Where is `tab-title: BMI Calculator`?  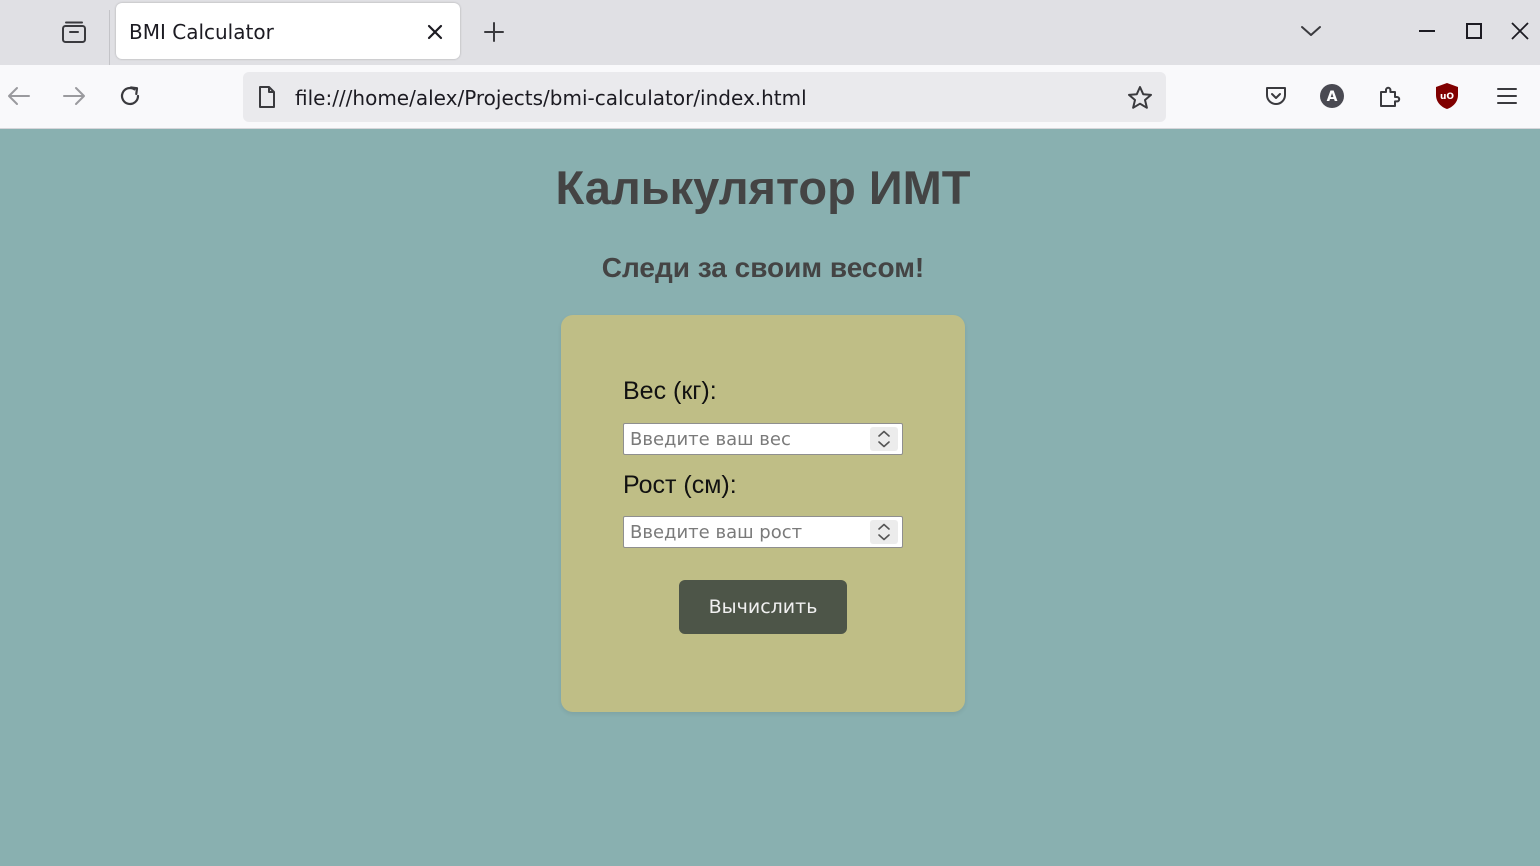
tab-title: BMI Calculator is located at coordinates (201, 32).